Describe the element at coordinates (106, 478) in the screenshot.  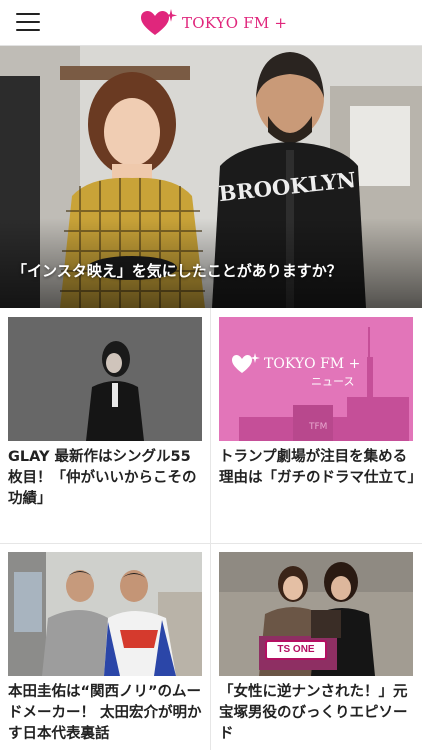
I see `article-title: GLAY 最新作はシングル55枚目！「仲がいいからこその功績」` at that location.